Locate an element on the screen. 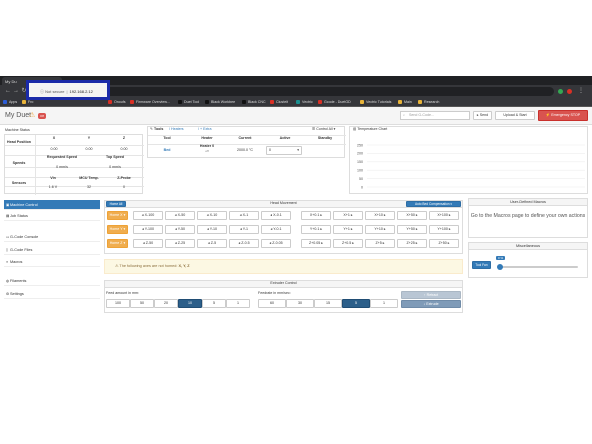 This screenshot has width=592, height=444. retract-button: ↑ Retract is located at coordinates (431, 295).